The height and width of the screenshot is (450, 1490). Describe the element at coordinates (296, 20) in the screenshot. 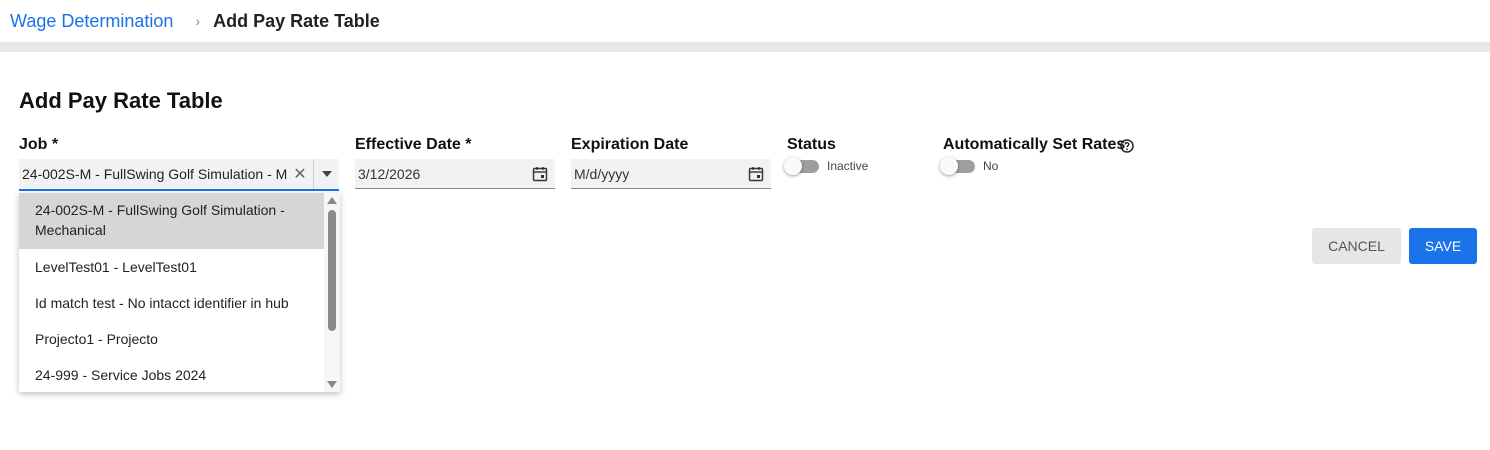

I see `breadcrumb-current: Add Pay Rate Table` at that location.